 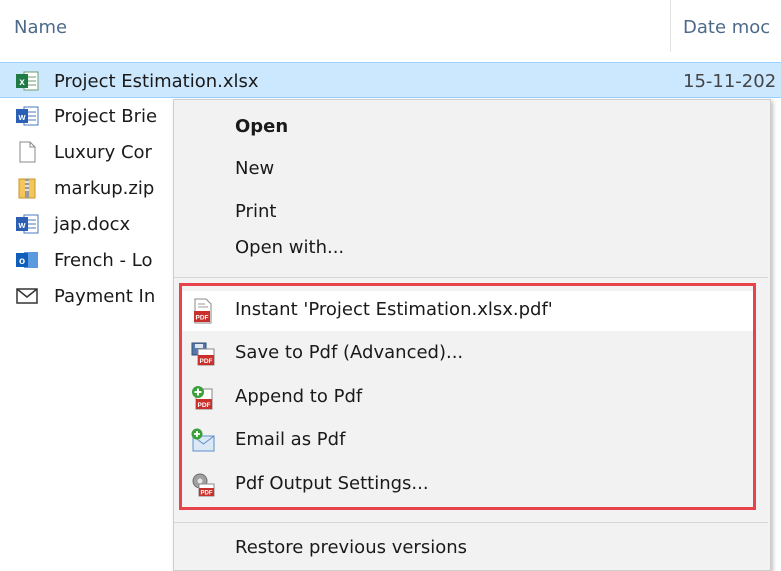 I want to click on outlook-file-icon: o, so click(x=27, y=260).